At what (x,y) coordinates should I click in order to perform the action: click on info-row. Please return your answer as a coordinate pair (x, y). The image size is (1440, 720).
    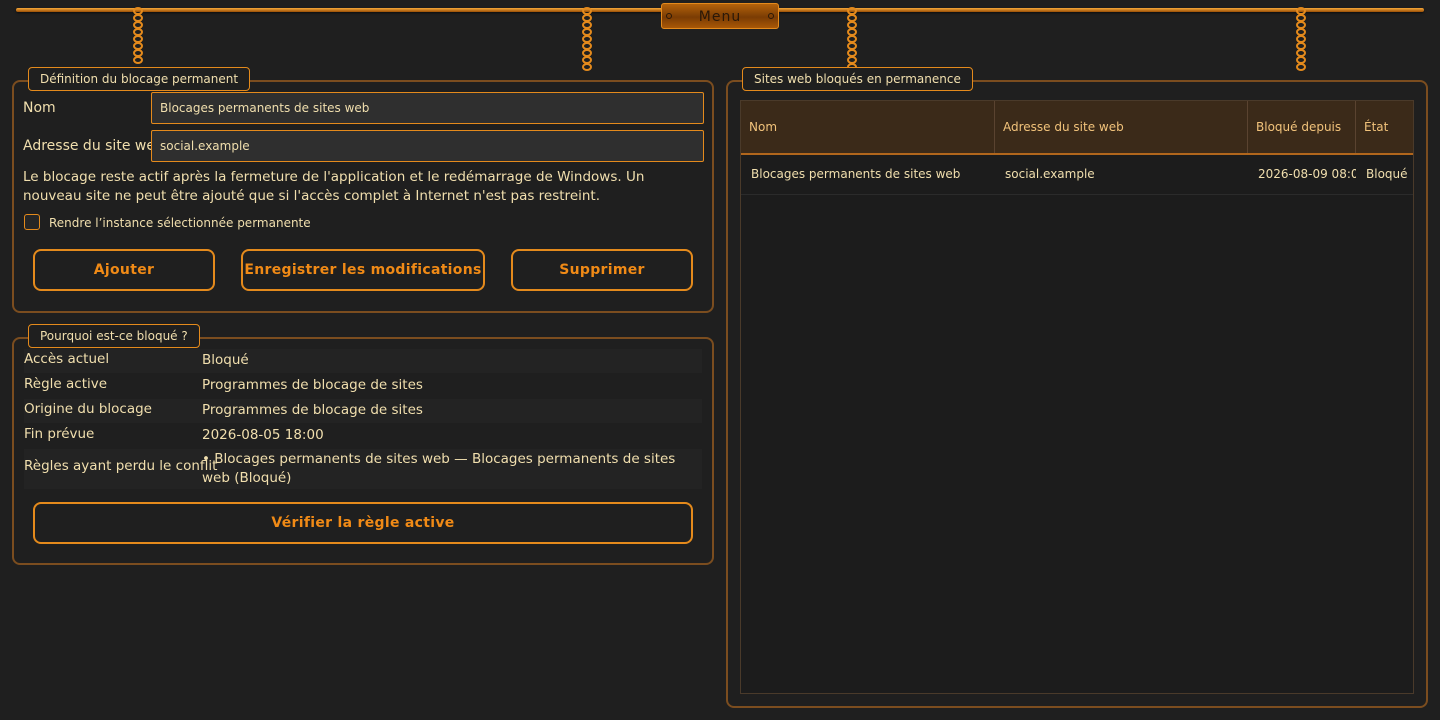
    Looking at the image, I should click on (363, 361).